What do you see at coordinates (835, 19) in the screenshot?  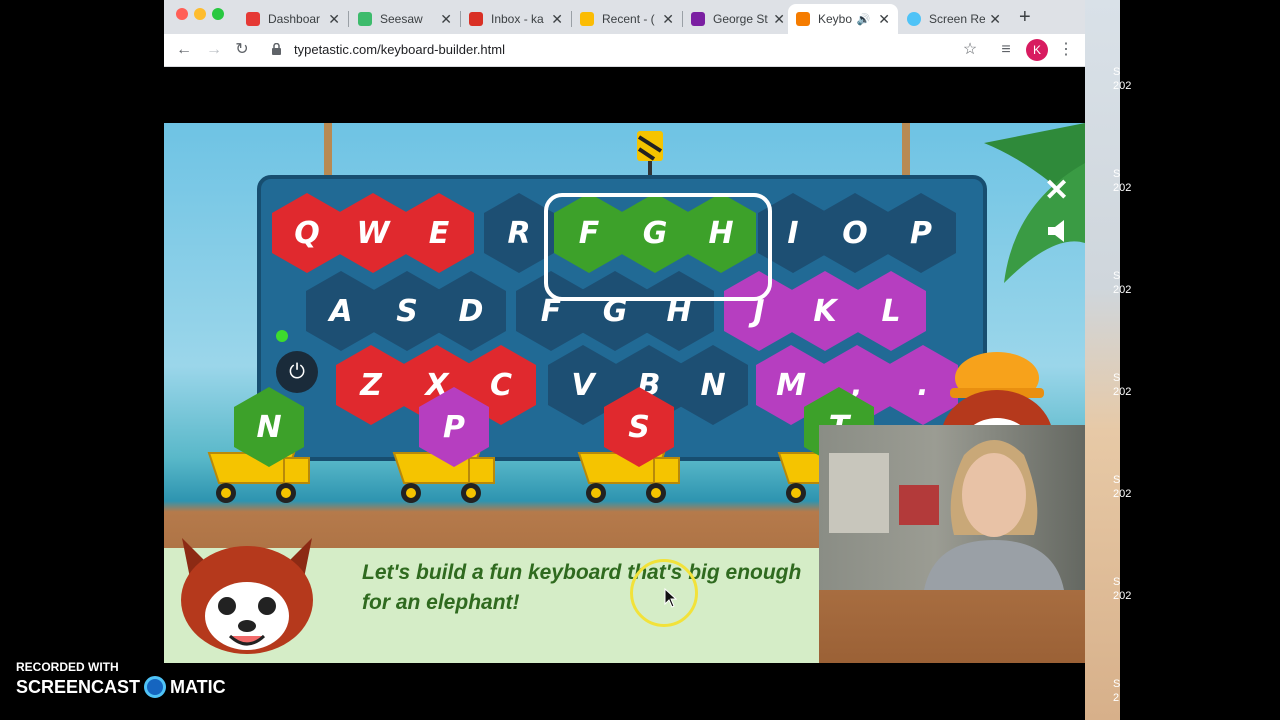 I see `tab-title: Keybo` at bounding box center [835, 19].